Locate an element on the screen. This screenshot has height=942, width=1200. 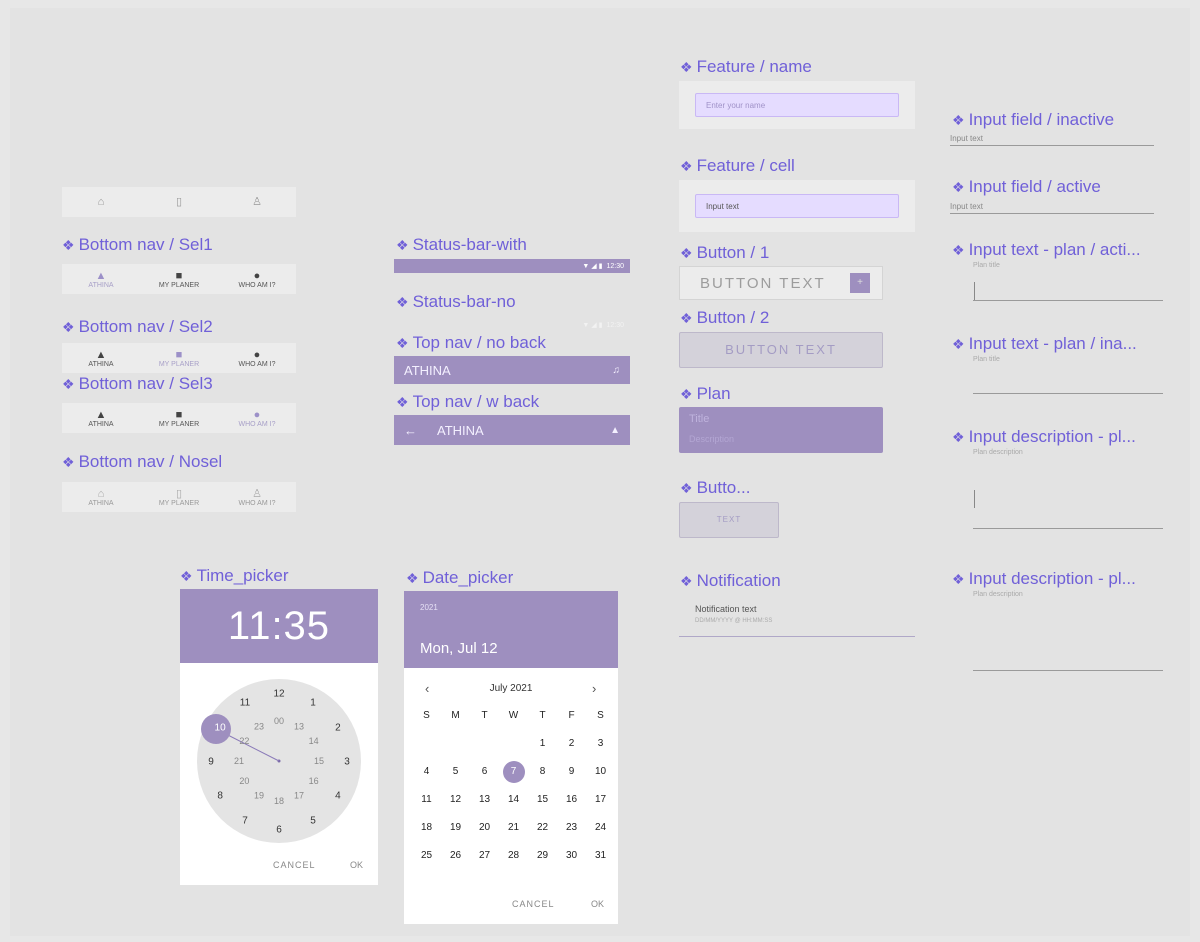
bell-icon: ▲ is located at coordinates (615, 430).